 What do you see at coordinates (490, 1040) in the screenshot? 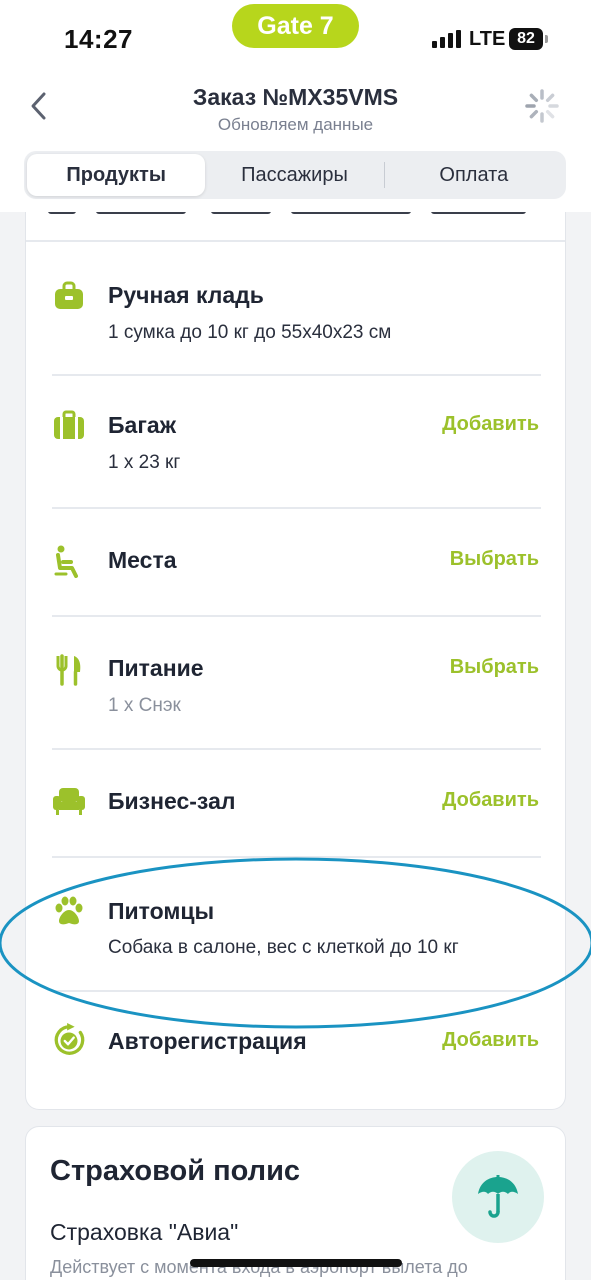
I see `add-auto-checkin-button: Добавить` at bounding box center [490, 1040].